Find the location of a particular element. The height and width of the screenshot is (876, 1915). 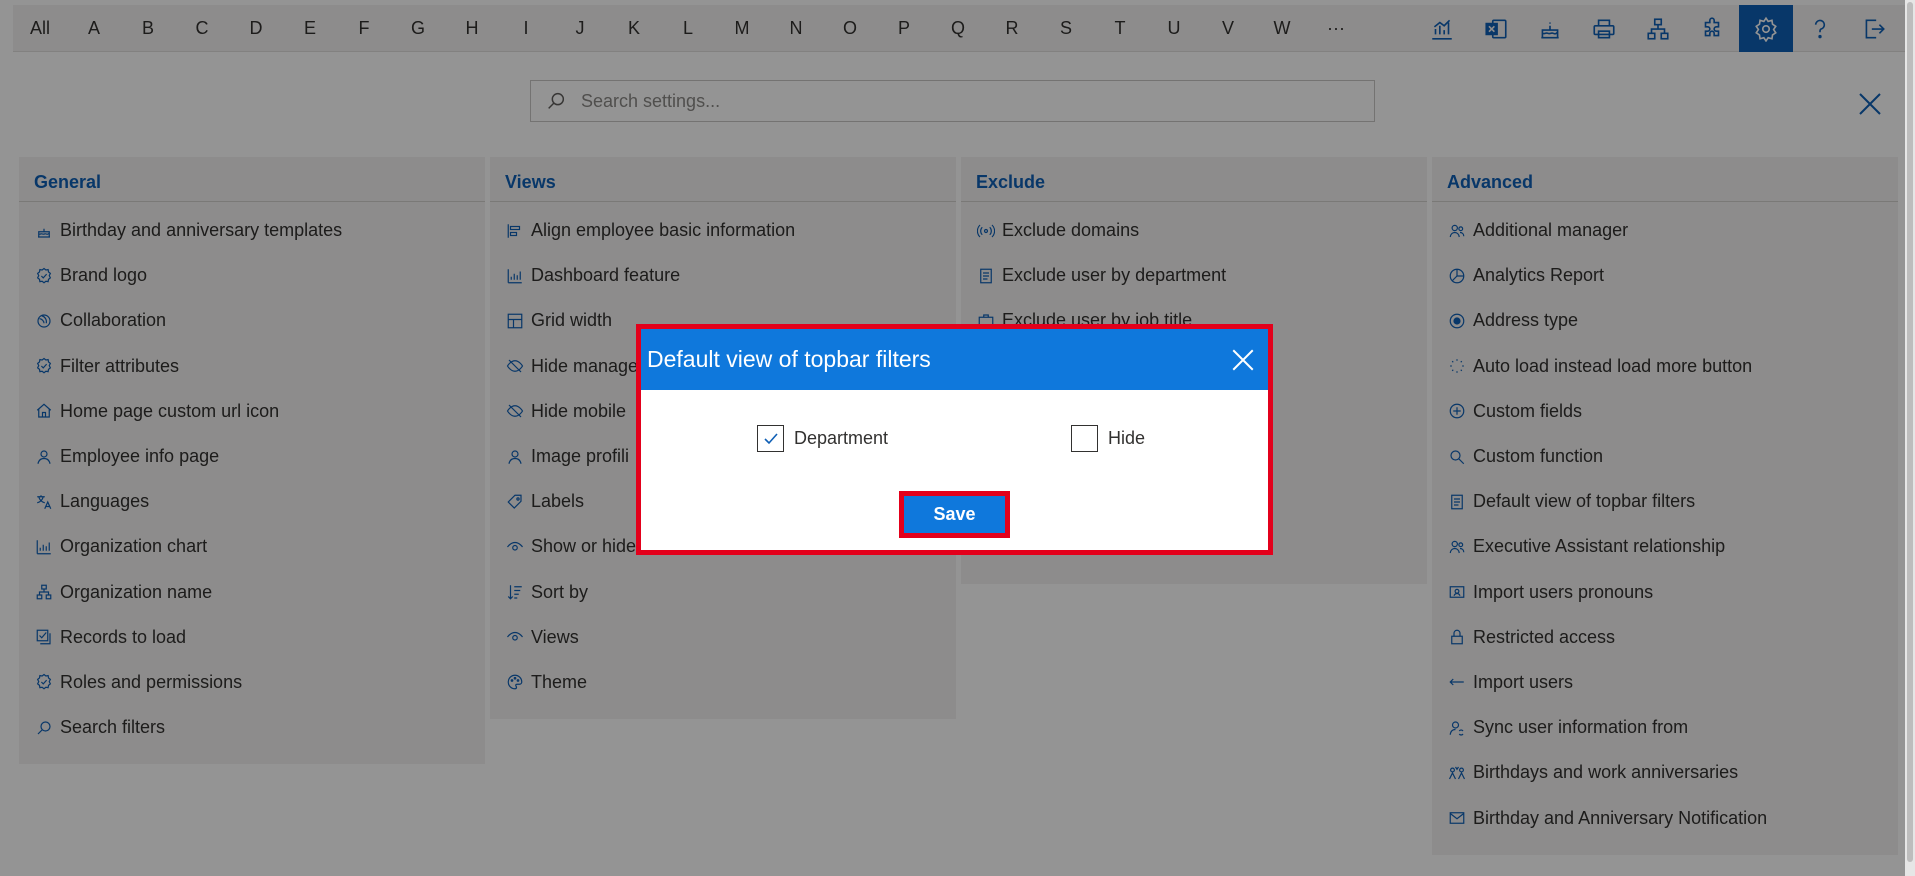

save-button: Save is located at coordinates (954, 514).